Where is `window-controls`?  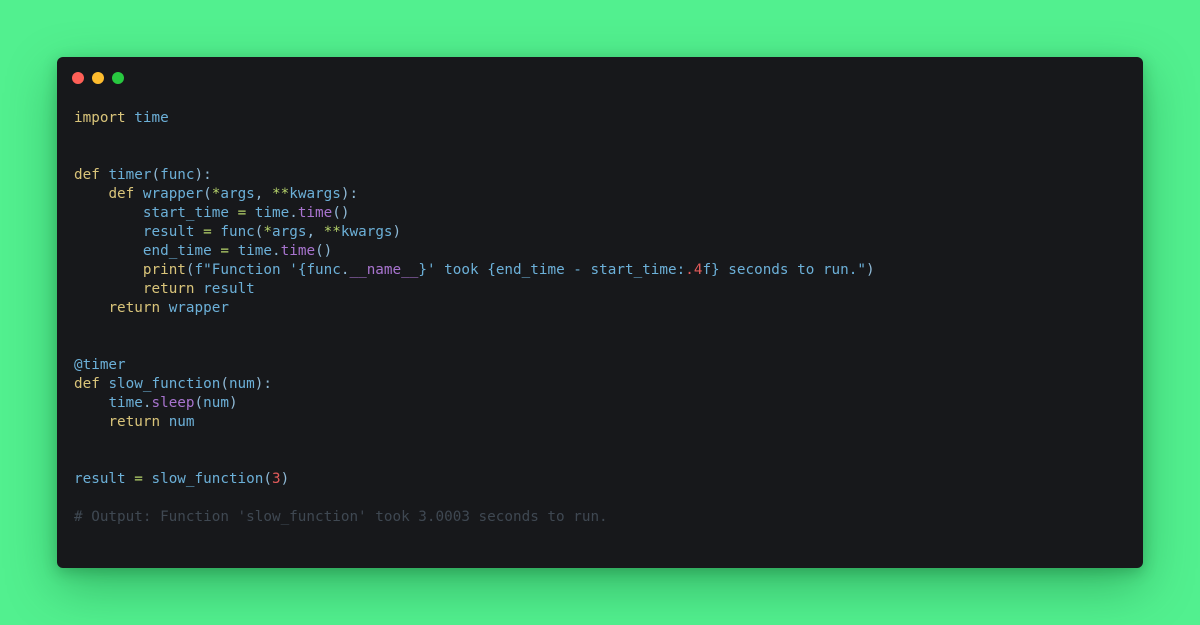
window-controls is located at coordinates (98, 78).